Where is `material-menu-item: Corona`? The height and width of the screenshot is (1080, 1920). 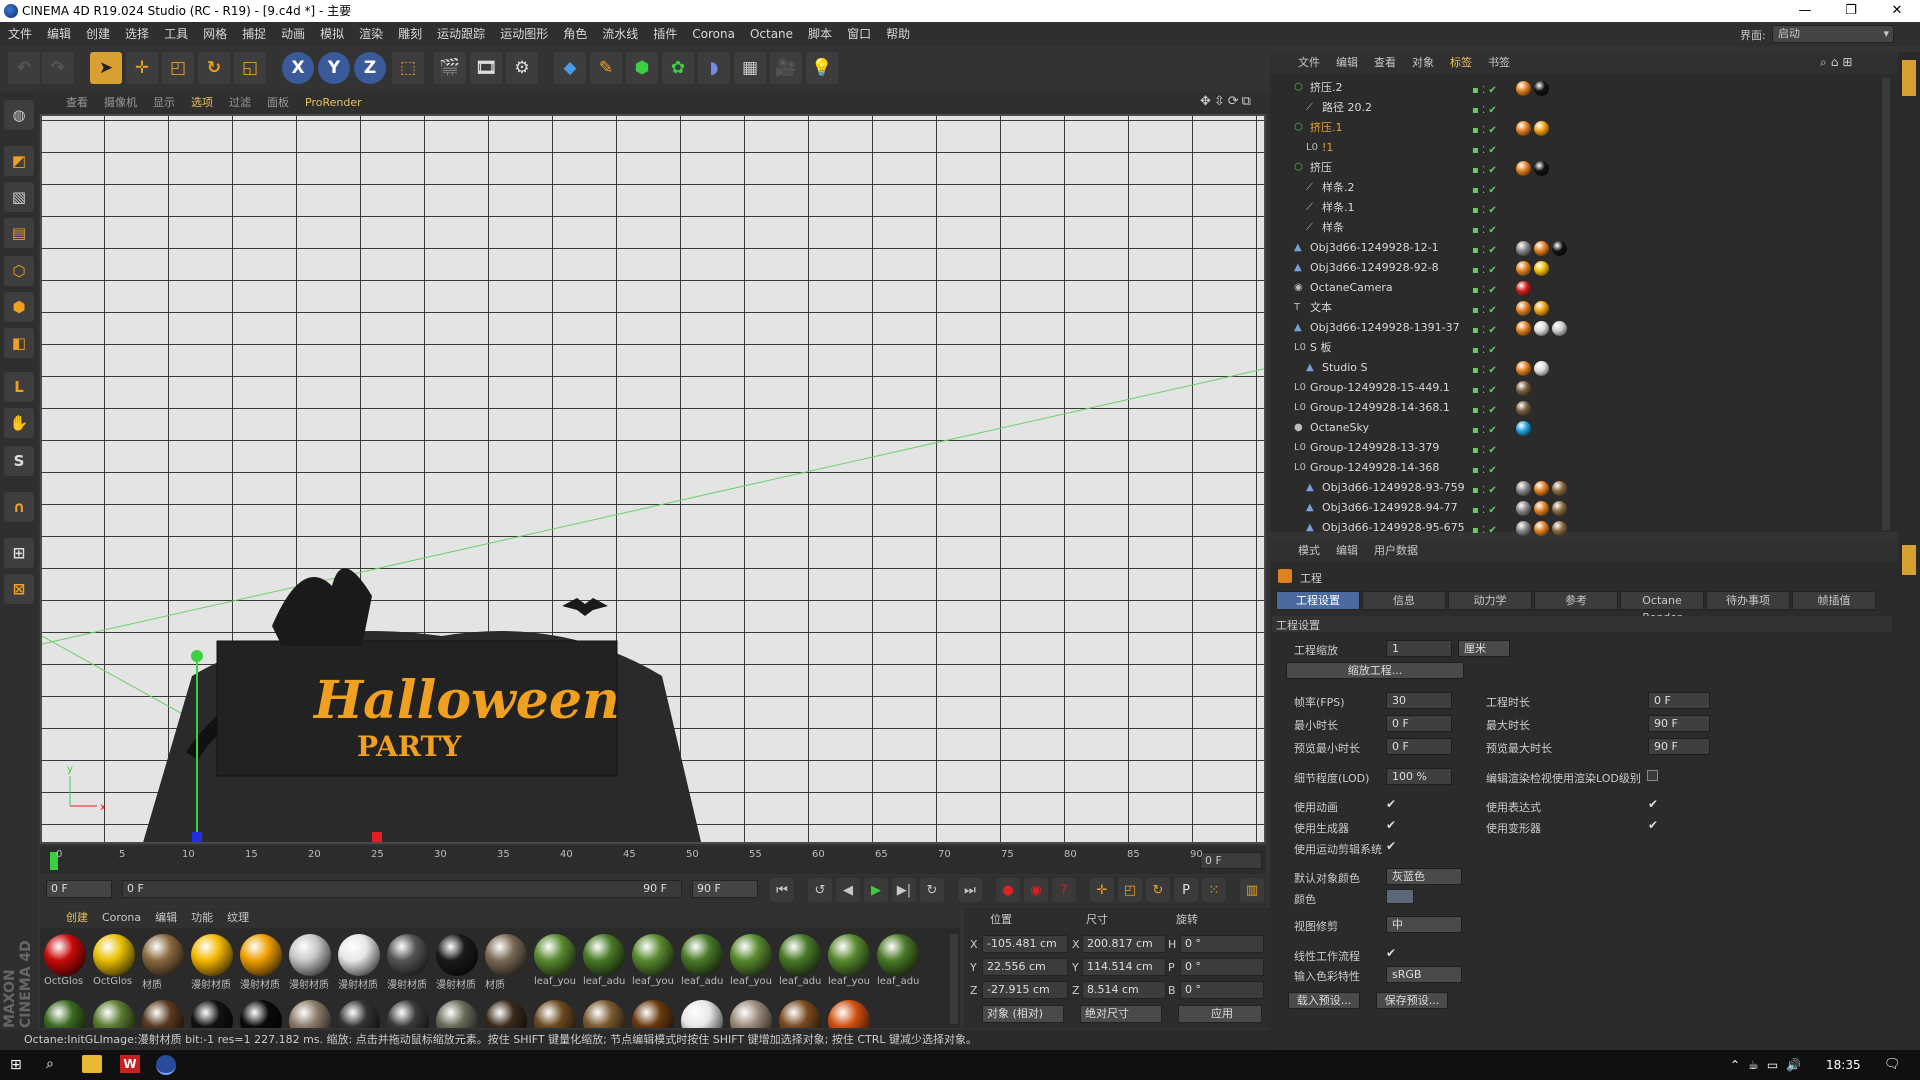
material-menu-item: Corona is located at coordinates (121, 917).